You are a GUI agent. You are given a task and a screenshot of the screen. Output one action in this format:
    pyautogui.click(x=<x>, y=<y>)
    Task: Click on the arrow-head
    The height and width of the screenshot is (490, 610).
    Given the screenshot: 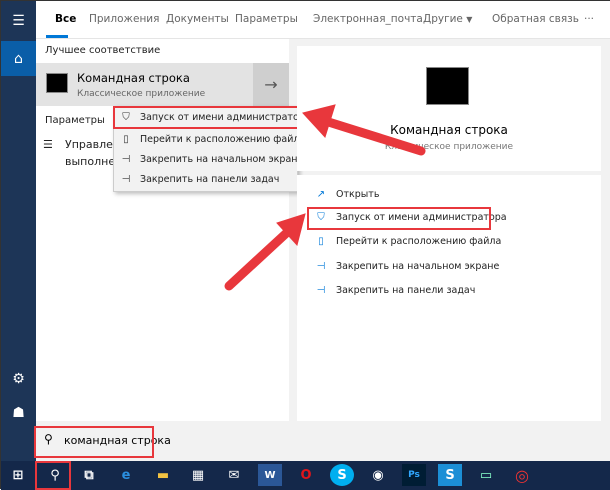 What is the action you would take?
    pyautogui.click(x=319, y=121)
    